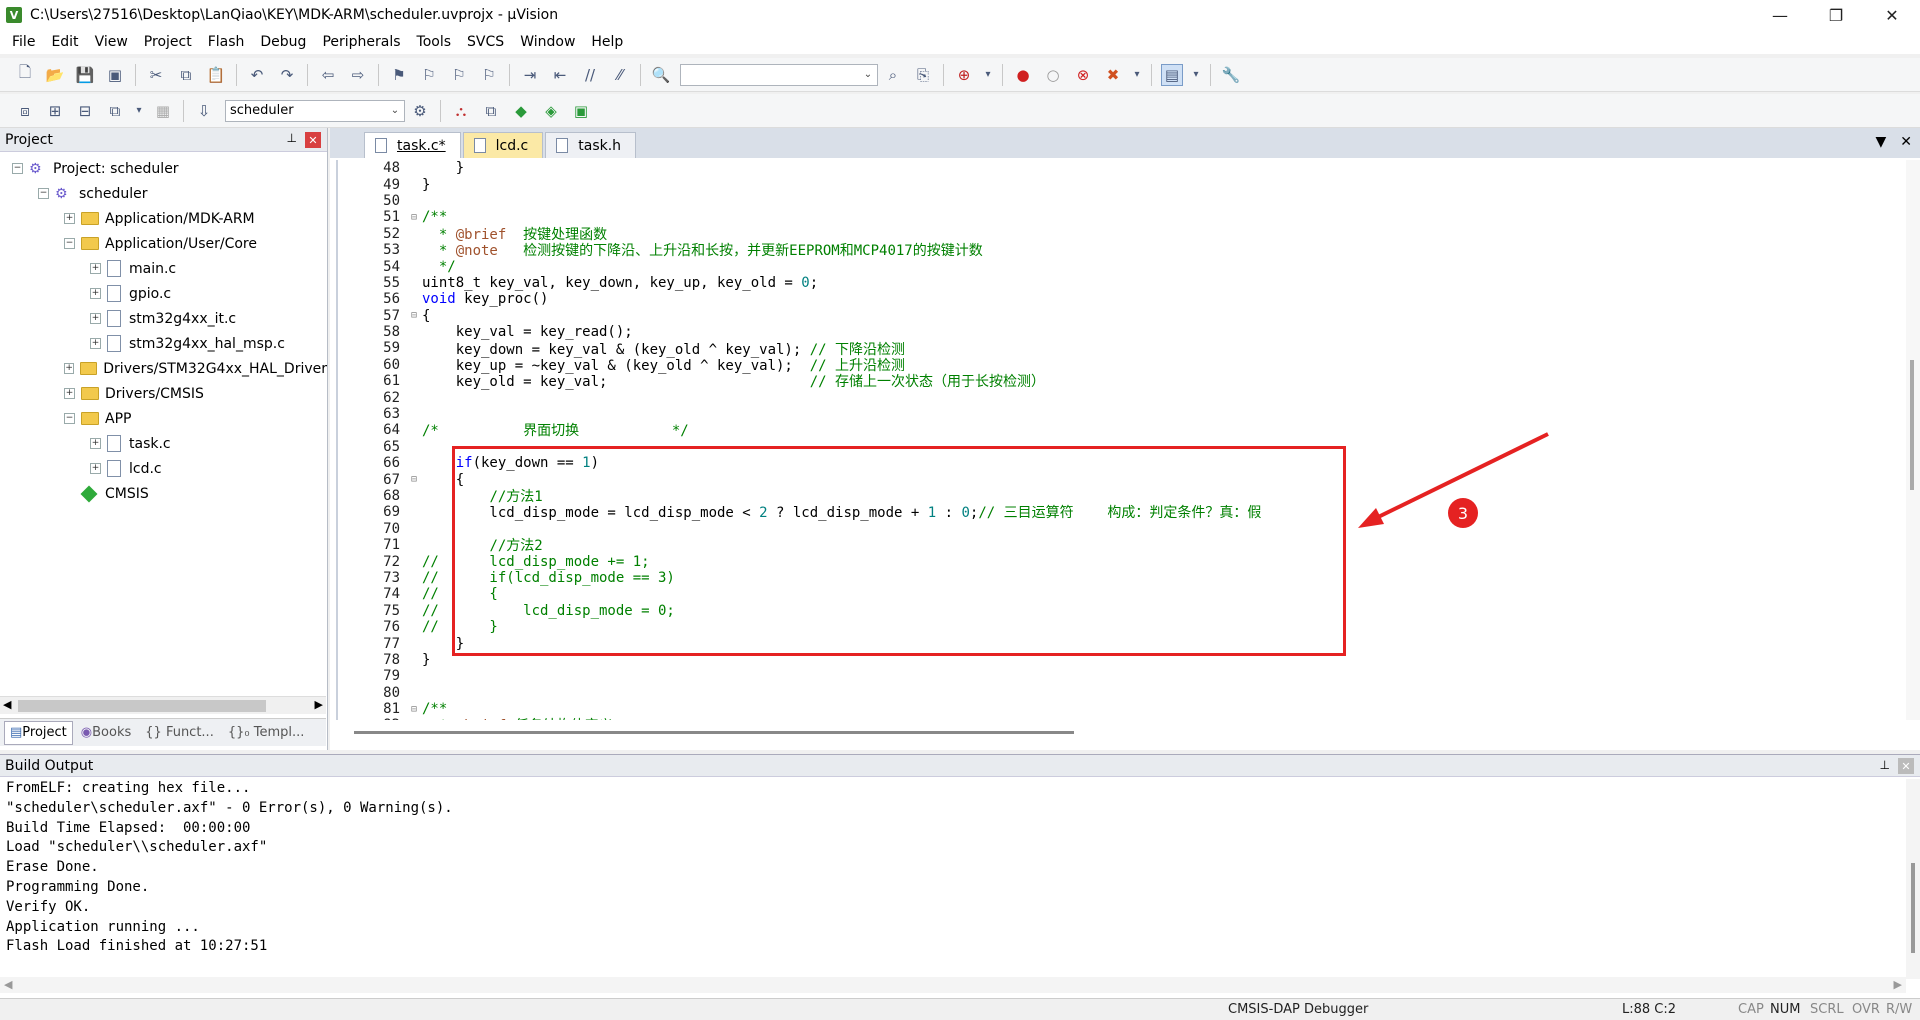 This screenshot has width=1920, height=1020. I want to click on chevron-down-icon: ▾, so click(1196, 75).